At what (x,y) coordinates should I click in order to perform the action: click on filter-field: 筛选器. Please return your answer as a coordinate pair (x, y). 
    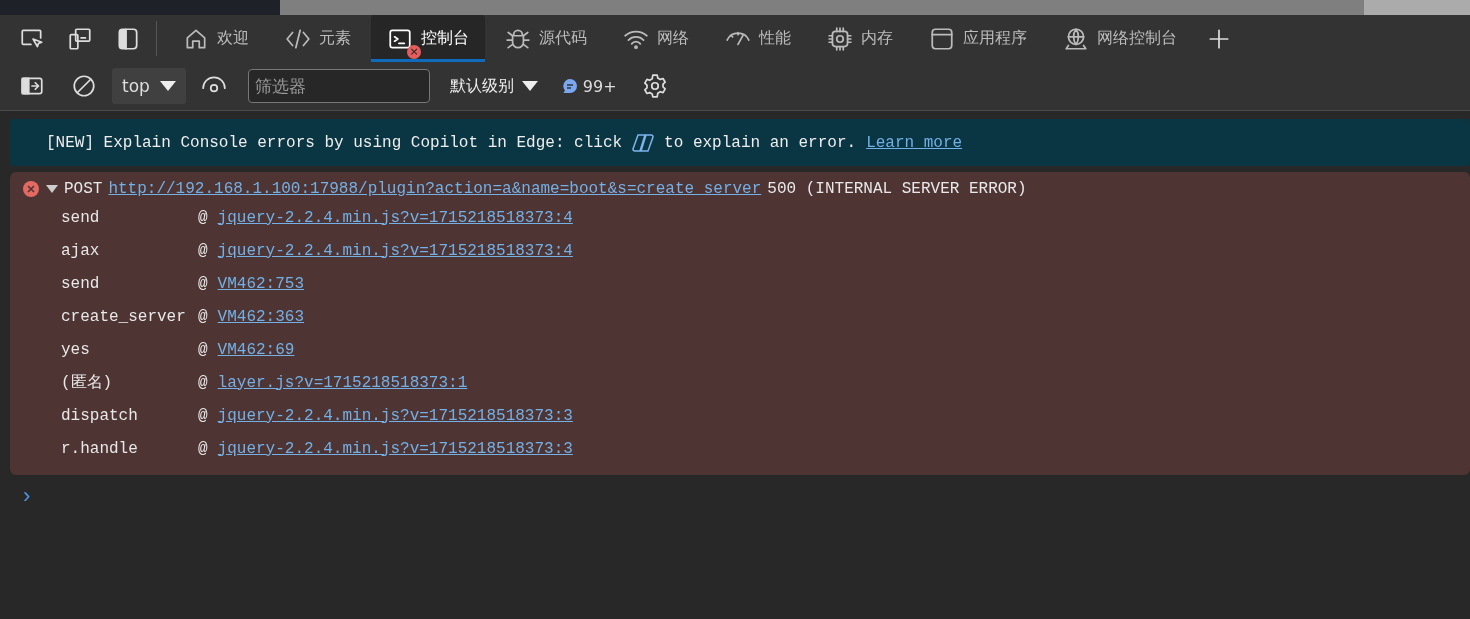
    Looking at the image, I should click on (338, 86).